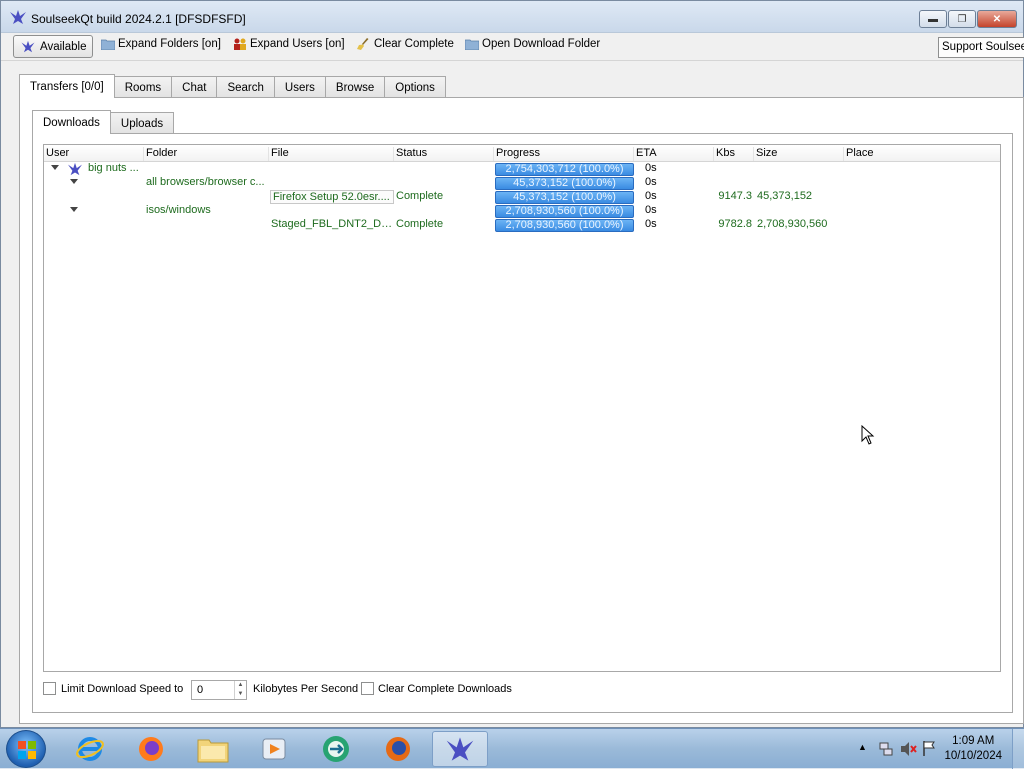  What do you see at coordinates (445, 689) in the screenshot?
I see `clear-complete-downloads-label: Clear Complete Downloads` at bounding box center [445, 689].